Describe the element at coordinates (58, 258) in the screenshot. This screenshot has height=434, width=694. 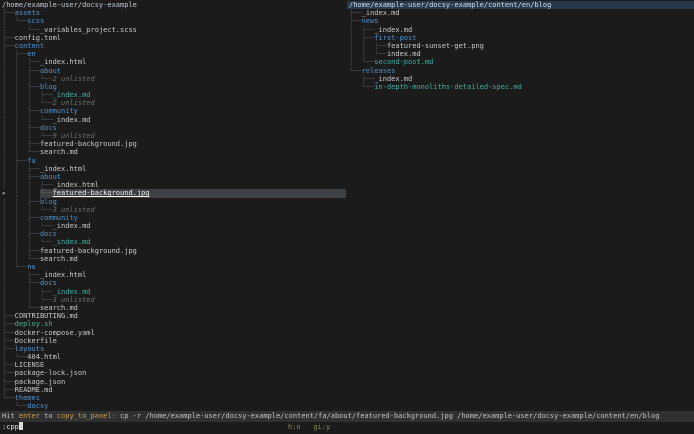
I see `file-name: search.md` at that location.